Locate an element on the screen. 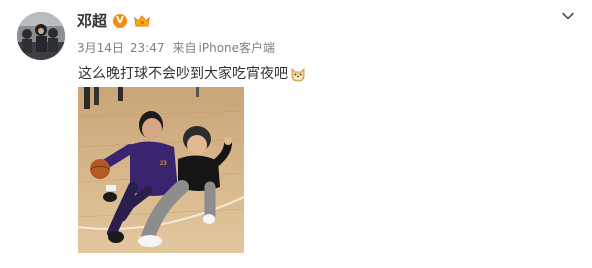 The height and width of the screenshot is (268, 592). doge-emoji-icon is located at coordinates (298, 74).